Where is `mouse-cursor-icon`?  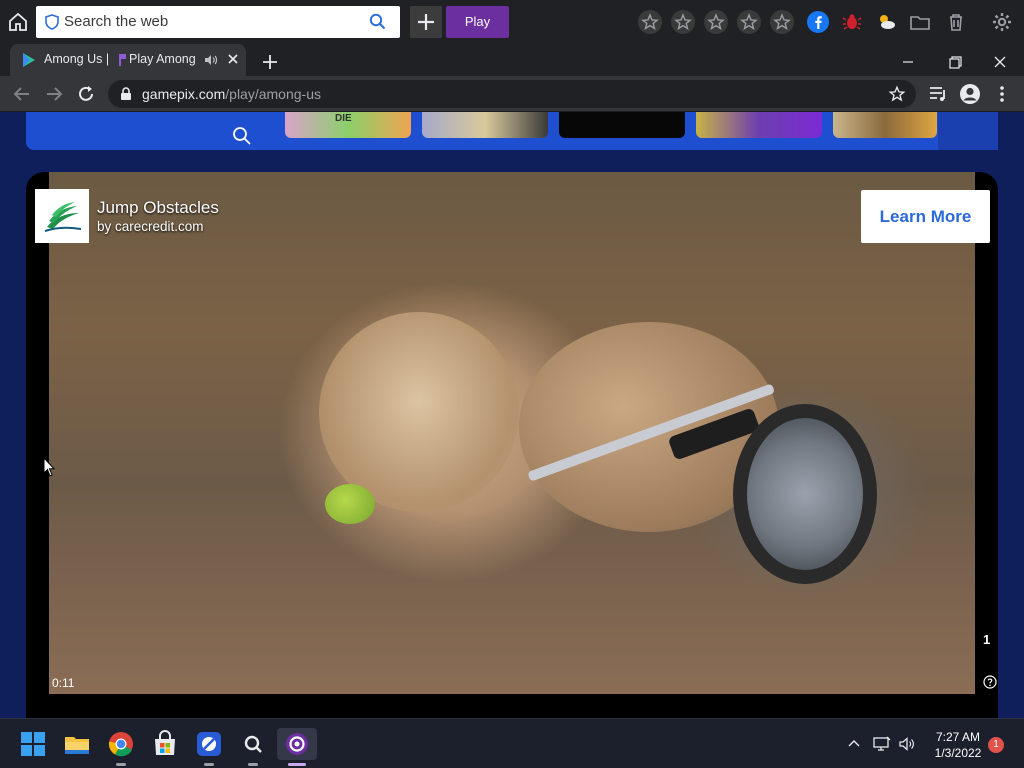 mouse-cursor-icon is located at coordinates (49, 469).